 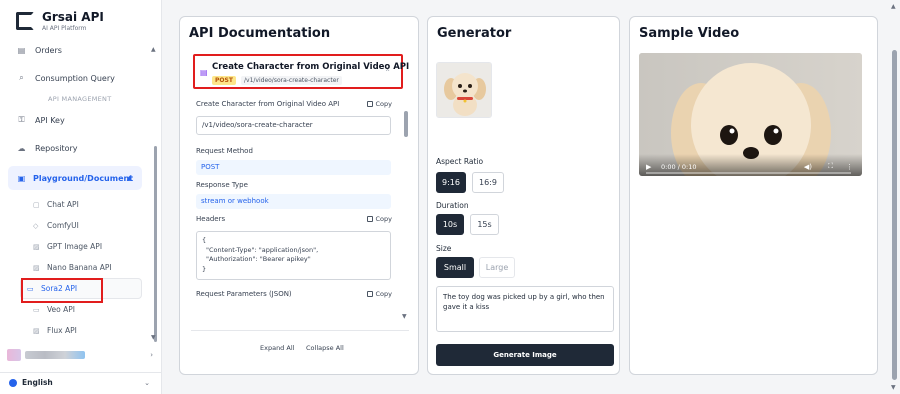 What do you see at coordinates (21, 119) in the screenshot?
I see `key-icon: ⚿` at bounding box center [21, 119].